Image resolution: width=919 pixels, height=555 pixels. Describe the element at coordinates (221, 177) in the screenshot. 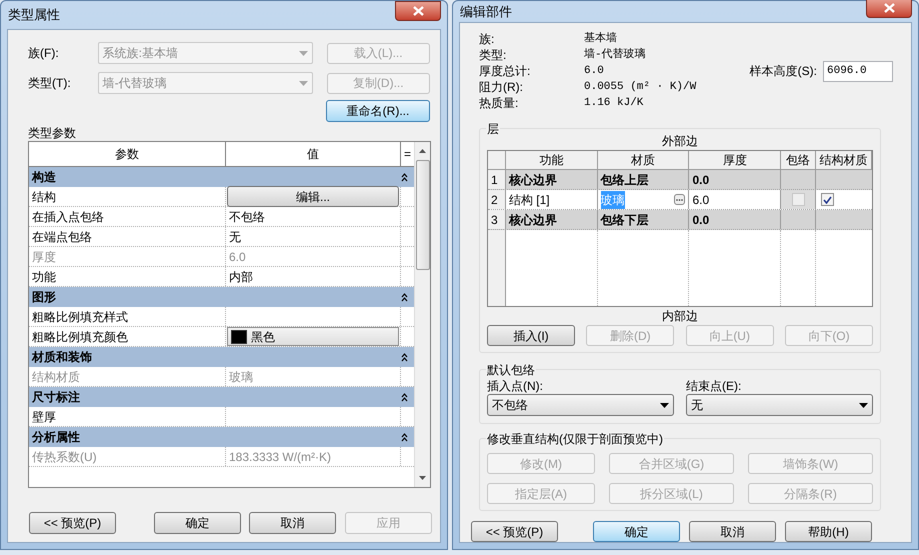

I see `group-header: 构造` at that location.